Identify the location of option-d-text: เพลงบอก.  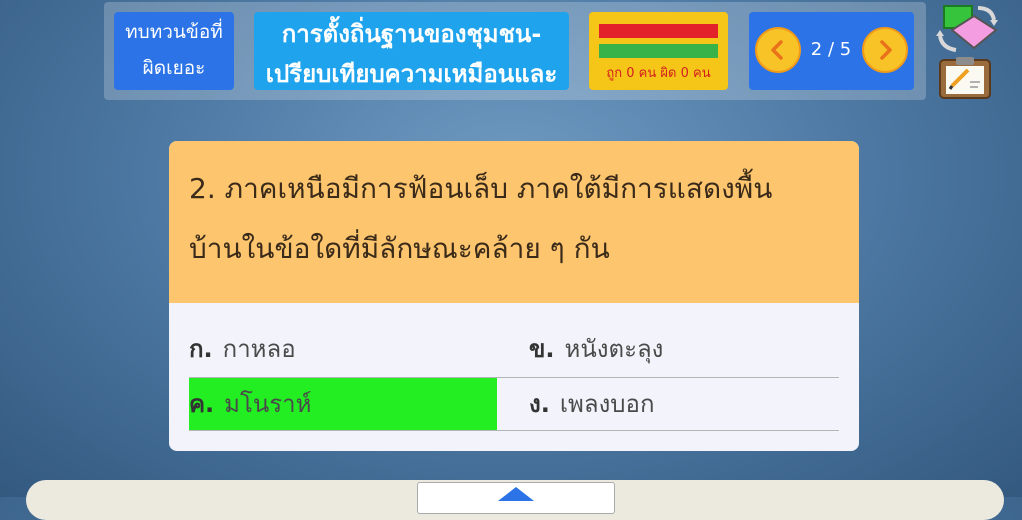
(607, 404).